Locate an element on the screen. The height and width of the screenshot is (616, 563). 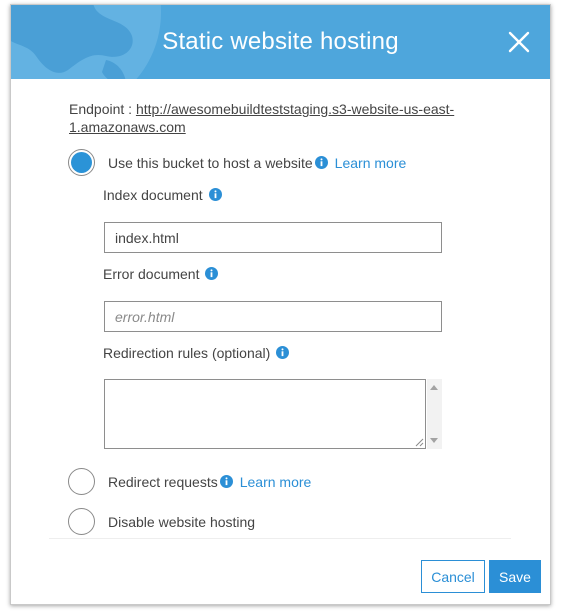
scroll-up-arrow-icon is located at coordinates (434, 387).